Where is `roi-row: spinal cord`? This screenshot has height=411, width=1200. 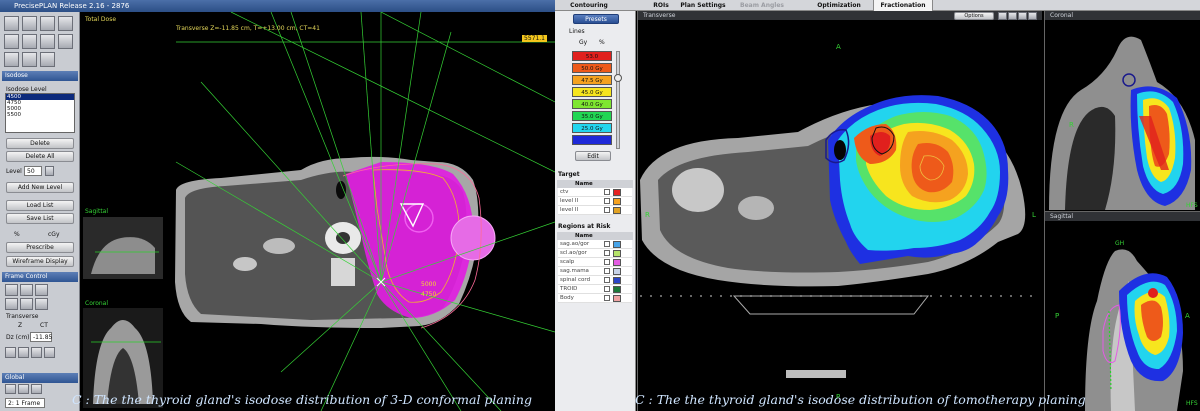
roi-row: spinal cord is located at coordinates (595, 280).